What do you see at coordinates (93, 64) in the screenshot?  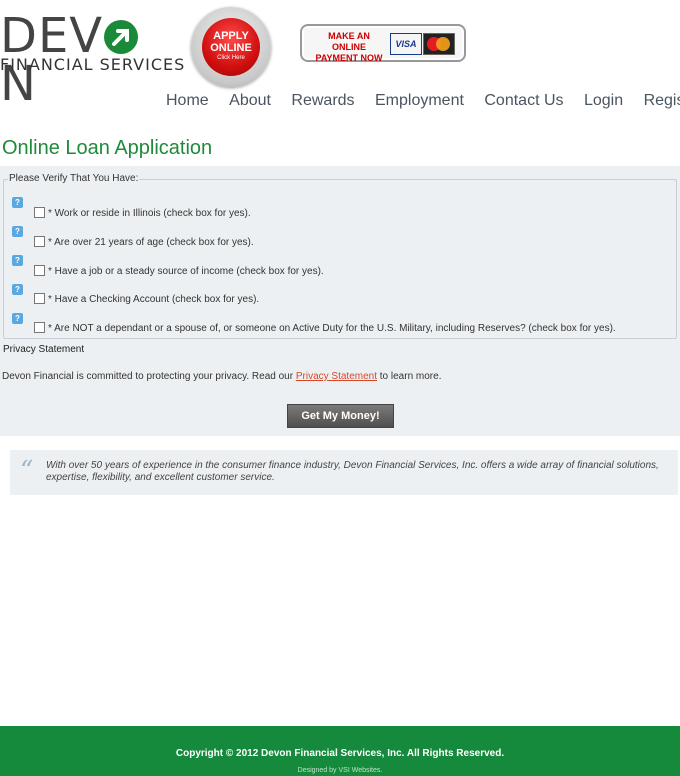 I see `logo-subtitle: FINANCIAL SERVICES` at bounding box center [93, 64].